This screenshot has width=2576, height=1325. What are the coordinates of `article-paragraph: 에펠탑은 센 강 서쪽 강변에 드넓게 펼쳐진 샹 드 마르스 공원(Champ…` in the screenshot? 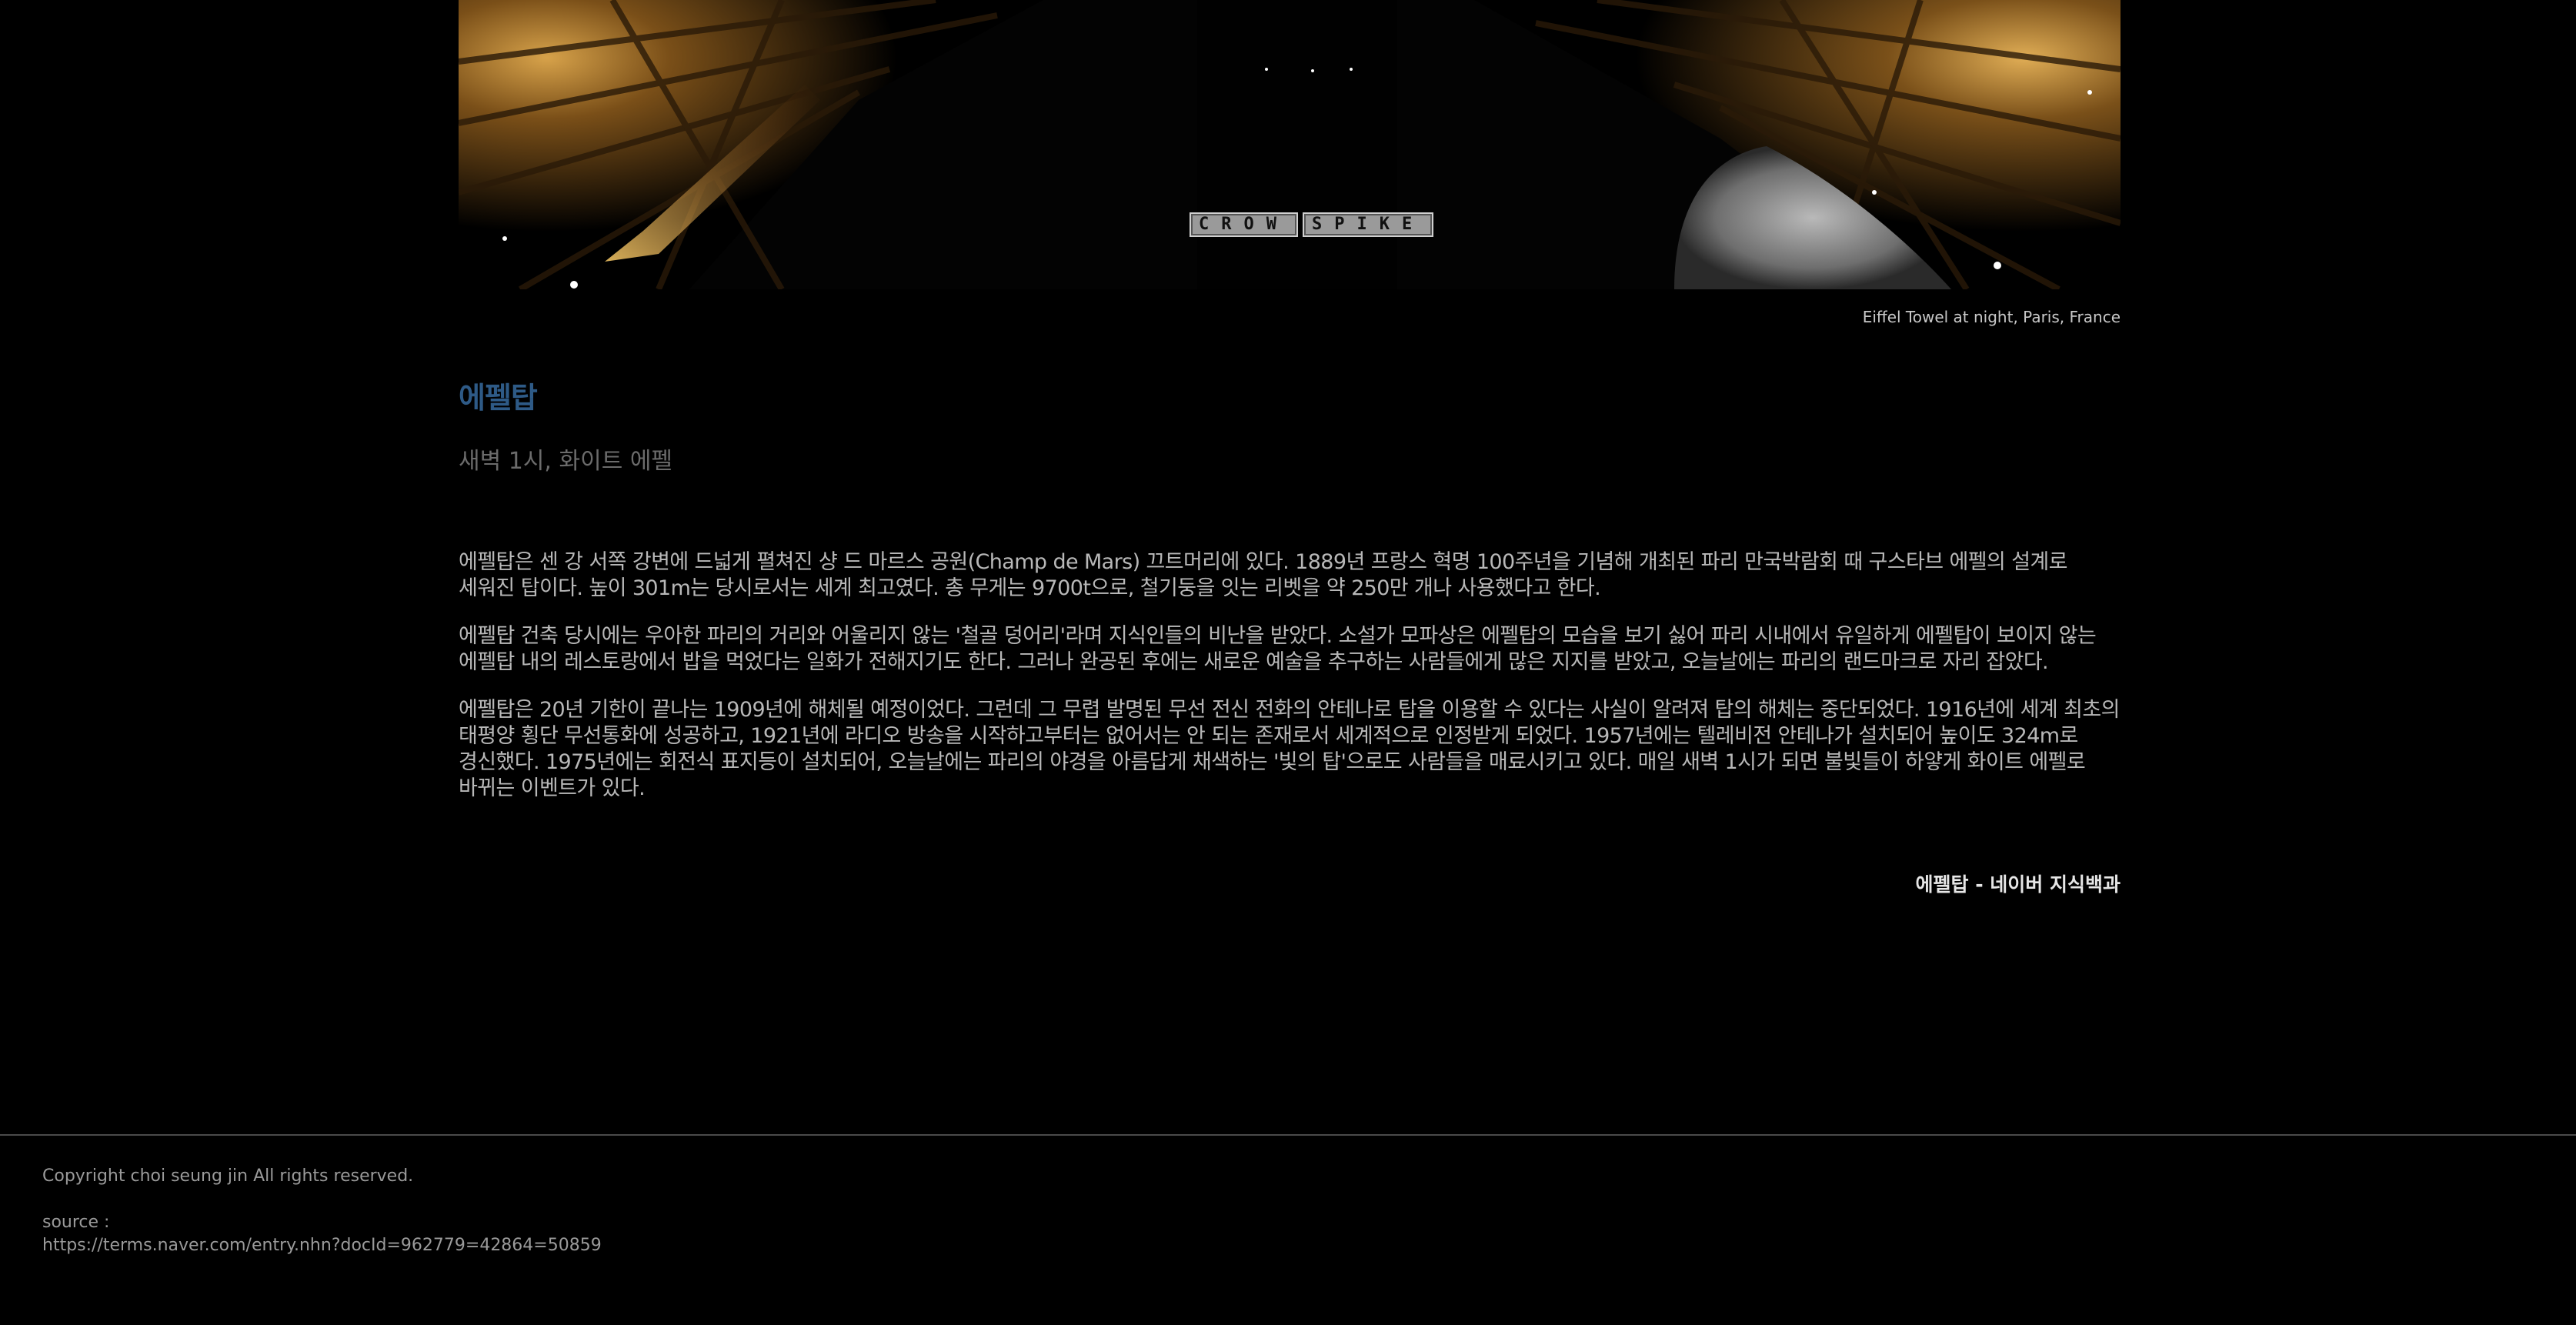 It's located at (1263, 575).